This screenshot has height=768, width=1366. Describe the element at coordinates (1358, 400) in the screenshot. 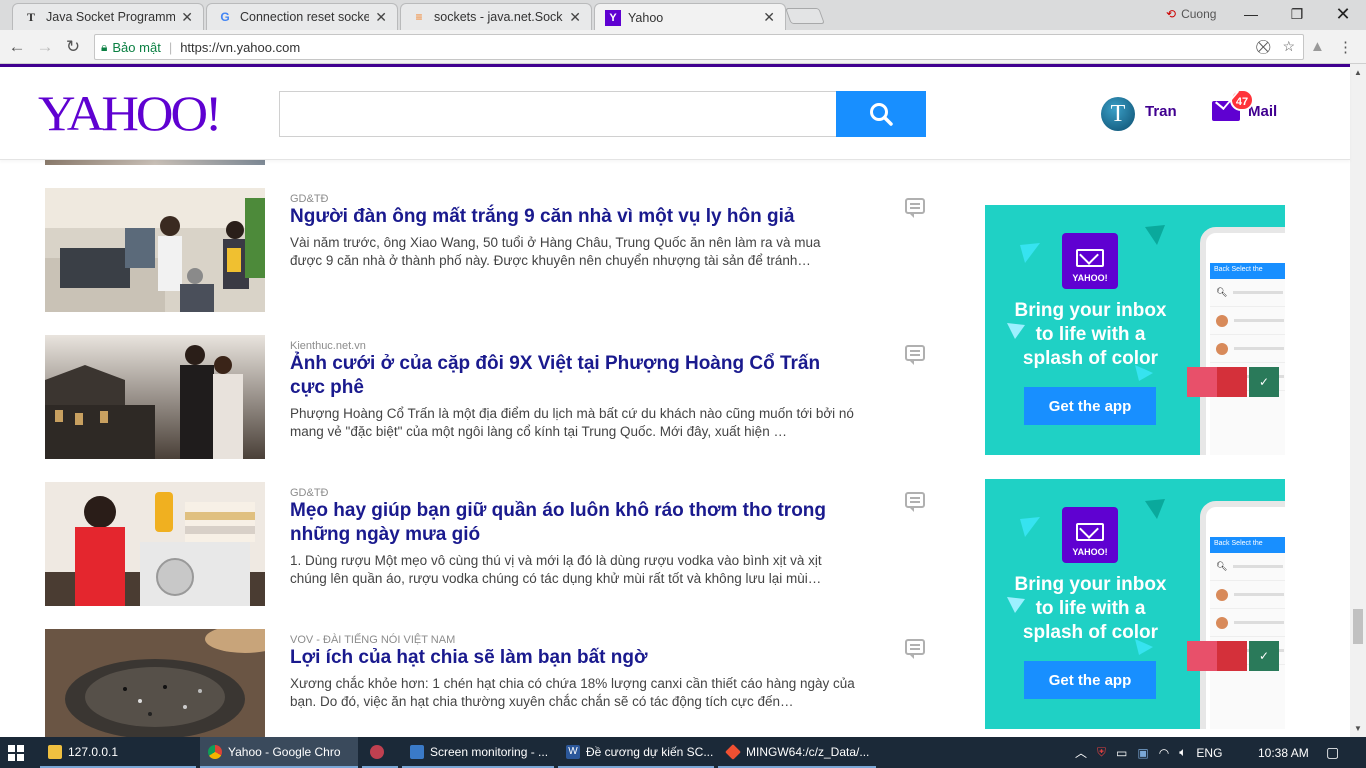

I see `page-scrollbar: ▲ ▼` at that location.